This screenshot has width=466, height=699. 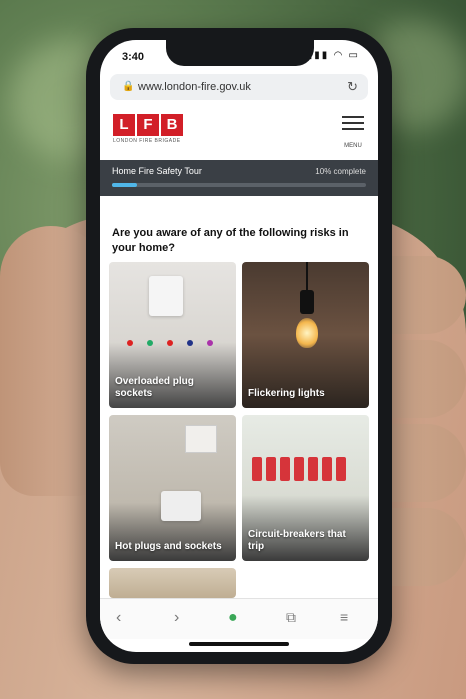 What do you see at coordinates (305, 488) in the screenshot?
I see `risk-card-circuit-breakers: Circuit-breakers that trip` at bounding box center [305, 488].